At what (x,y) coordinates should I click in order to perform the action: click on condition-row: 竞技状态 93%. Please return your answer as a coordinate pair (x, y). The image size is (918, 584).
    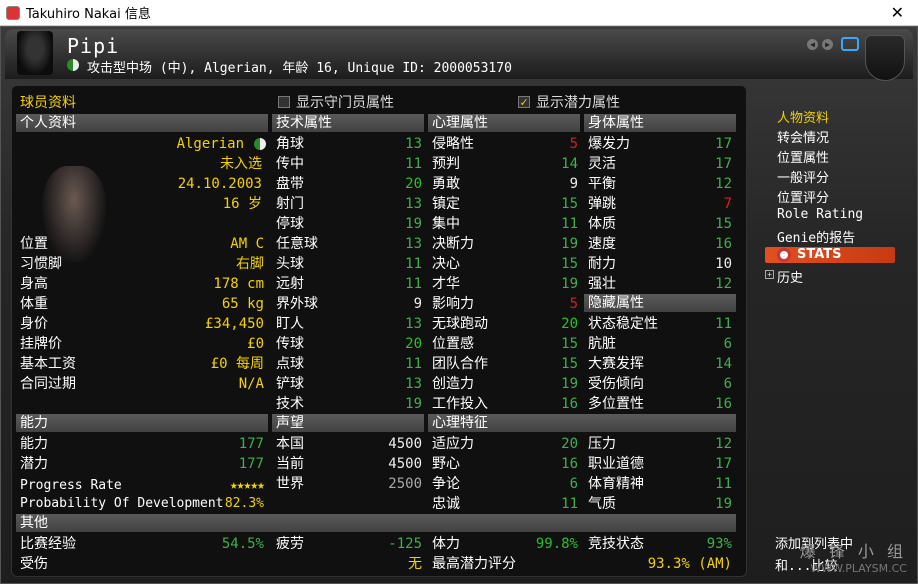
    Looking at the image, I should click on (660, 544).